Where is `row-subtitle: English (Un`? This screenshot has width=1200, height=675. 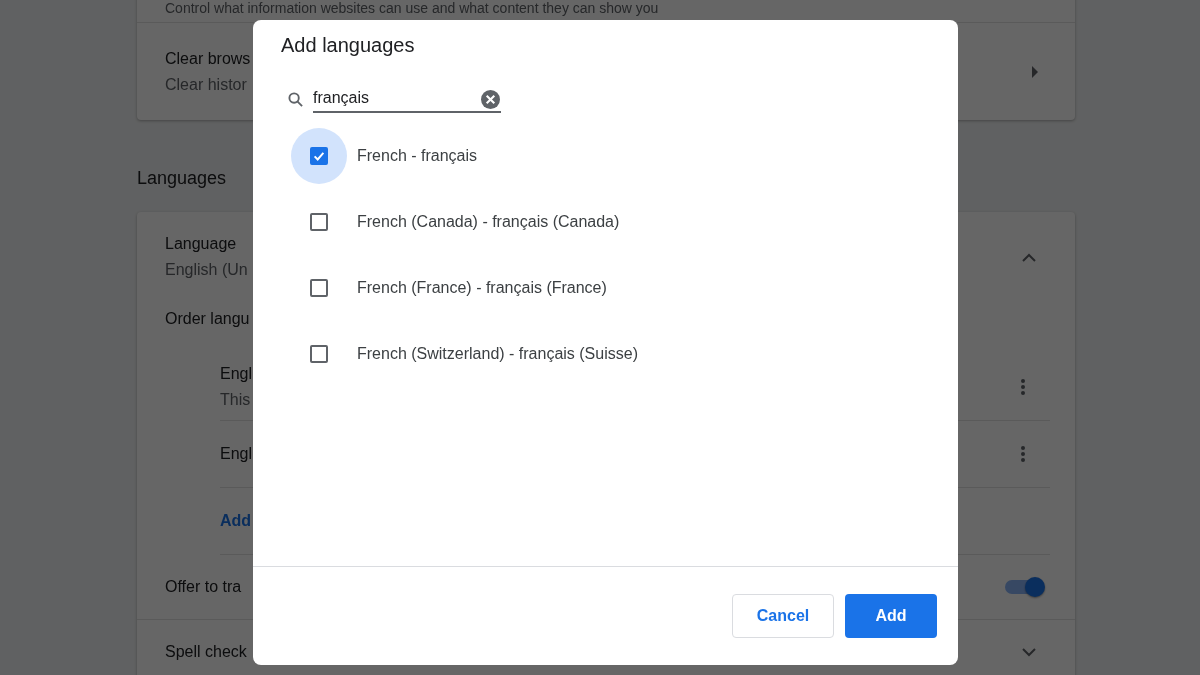
row-subtitle: English (Un is located at coordinates (206, 270).